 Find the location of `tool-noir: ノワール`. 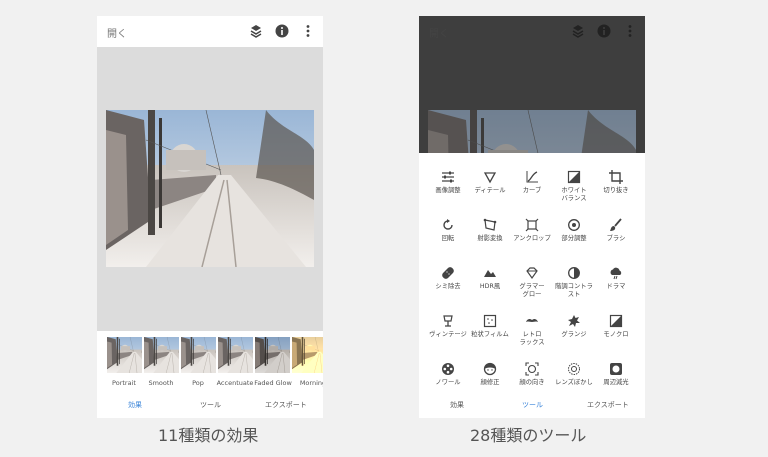

tool-noir: ノワール is located at coordinates (448, 374).